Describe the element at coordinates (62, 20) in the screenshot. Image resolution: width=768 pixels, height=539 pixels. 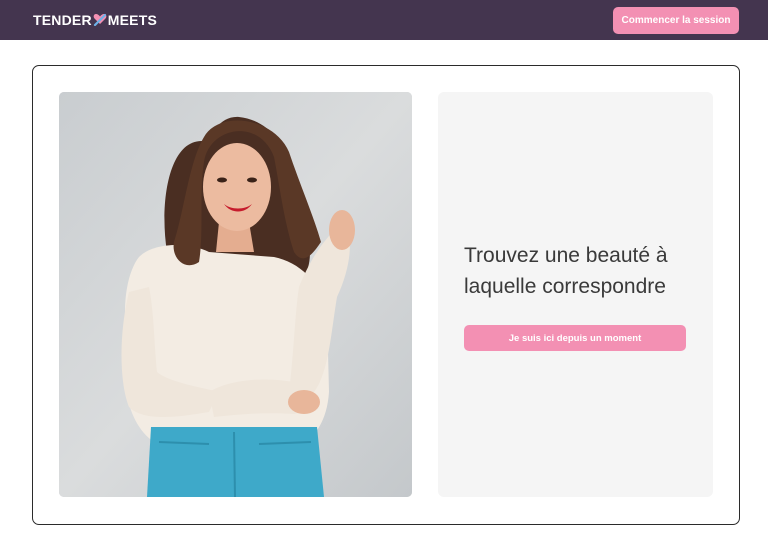
I see `logo-text-left: TENDER` at that location.